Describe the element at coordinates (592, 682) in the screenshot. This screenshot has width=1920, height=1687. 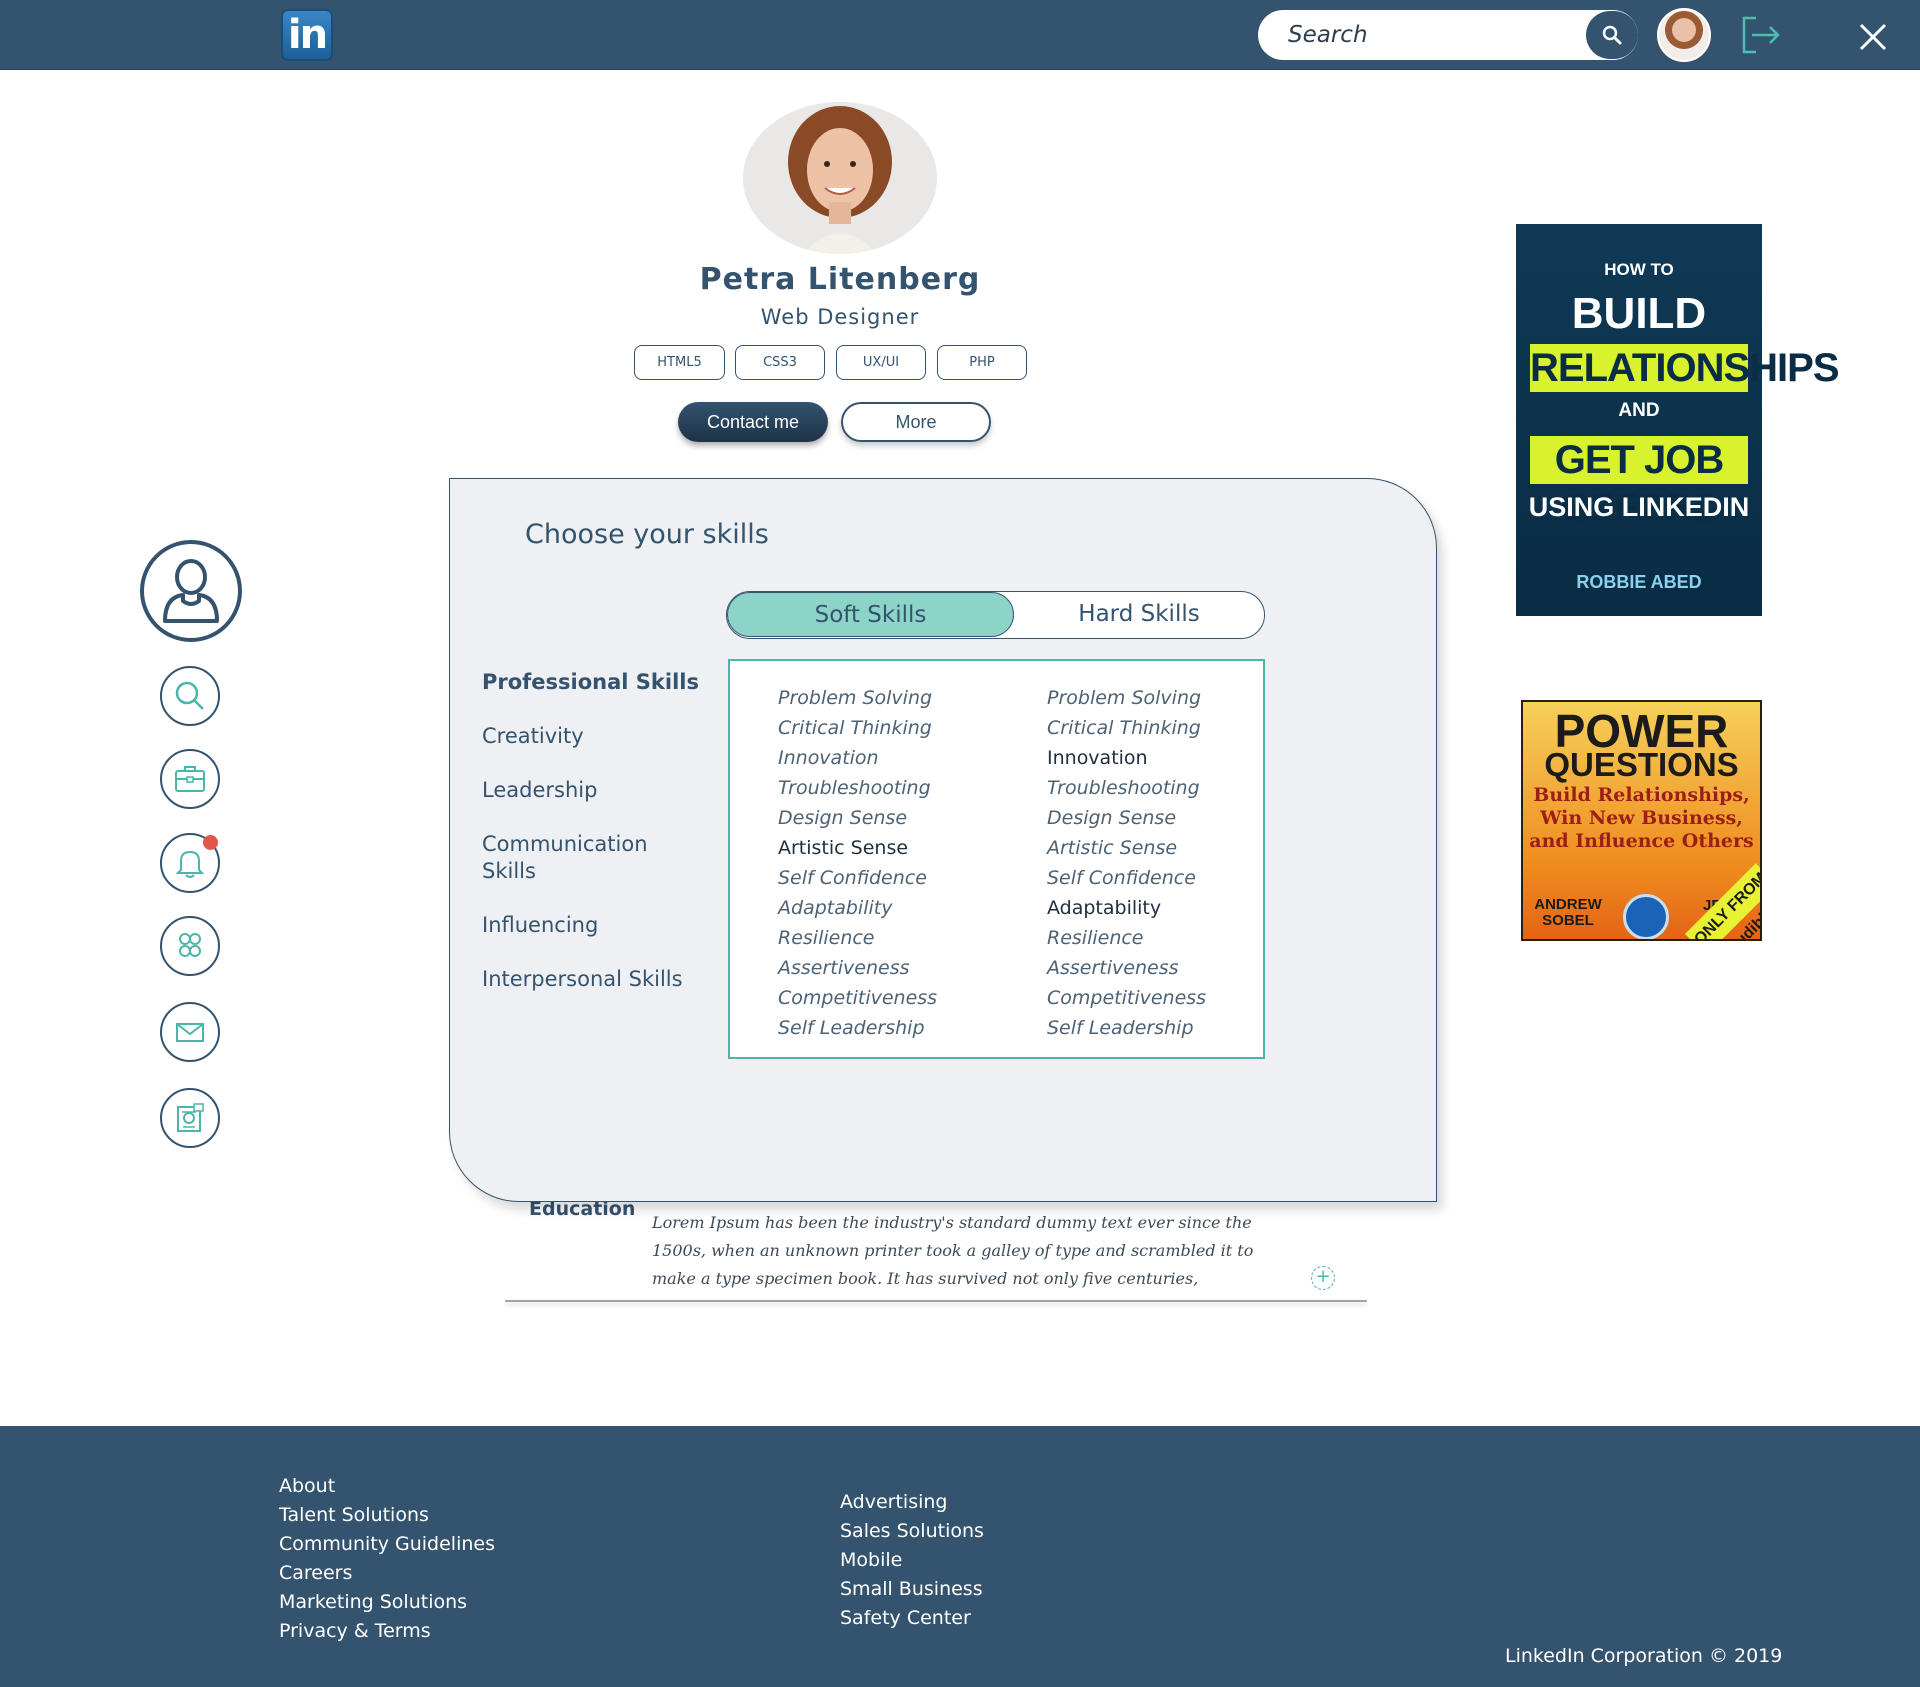
I see `category-professional-skills: Professional Skills` at that location.